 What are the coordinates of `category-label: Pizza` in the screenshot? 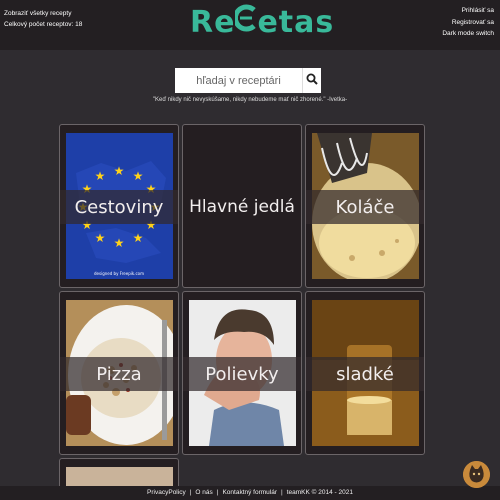 It's located at (119, 374).